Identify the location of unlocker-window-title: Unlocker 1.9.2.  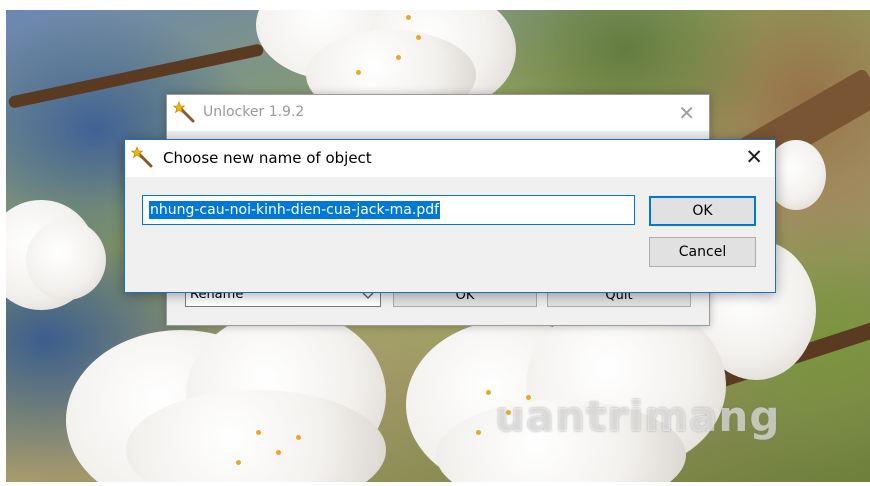
(254, 112).